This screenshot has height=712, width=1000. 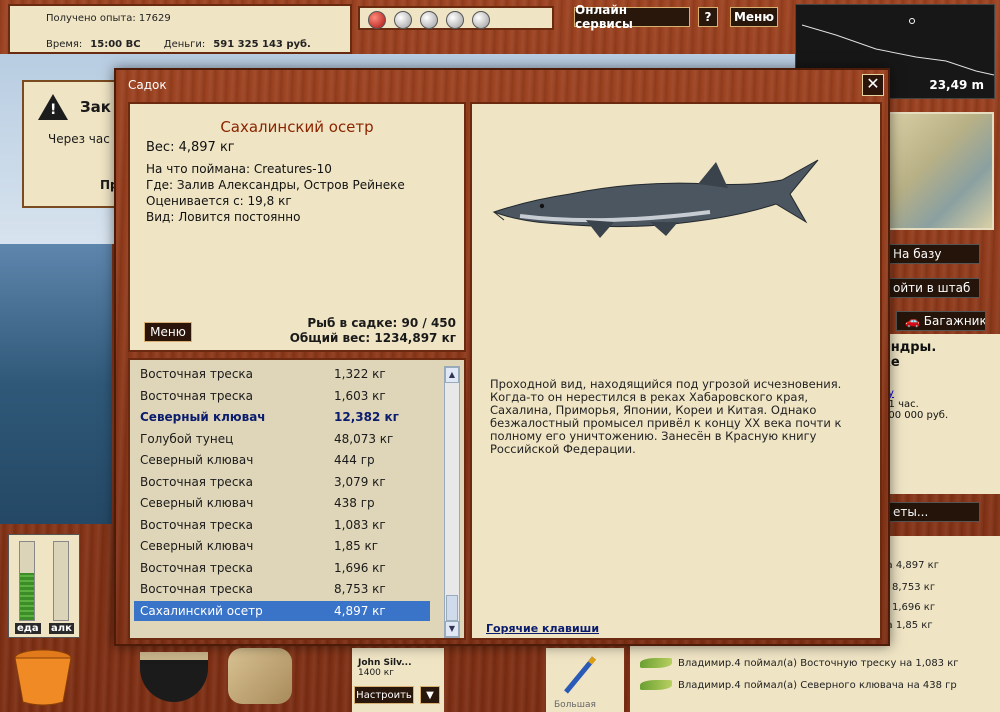 I want to click on kind-value: Ловится постоянно, so click(x=239, y=217).